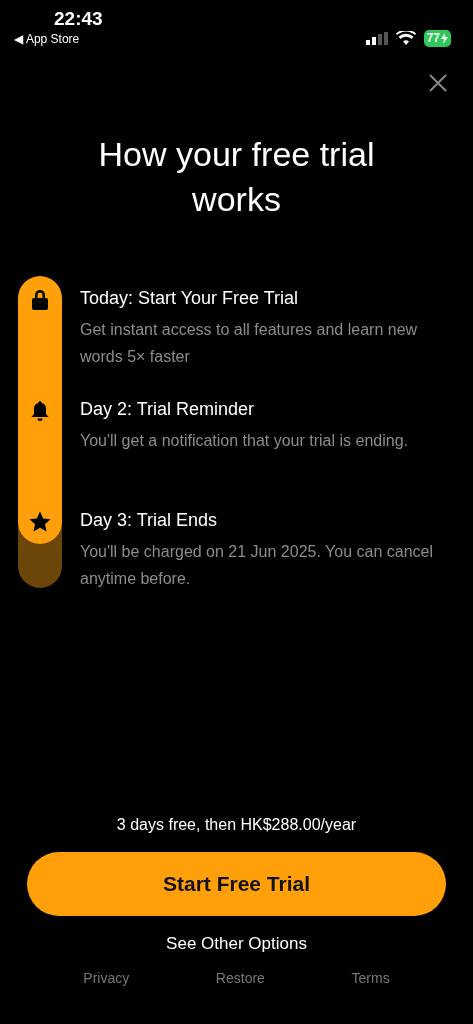 The height and width of the screenshot is (1024, 473). What do you see at coordinates (47, 39) in the screenshot?
I see `back-to-app-link: ◀ App Store` at bounding box center [47, 39].